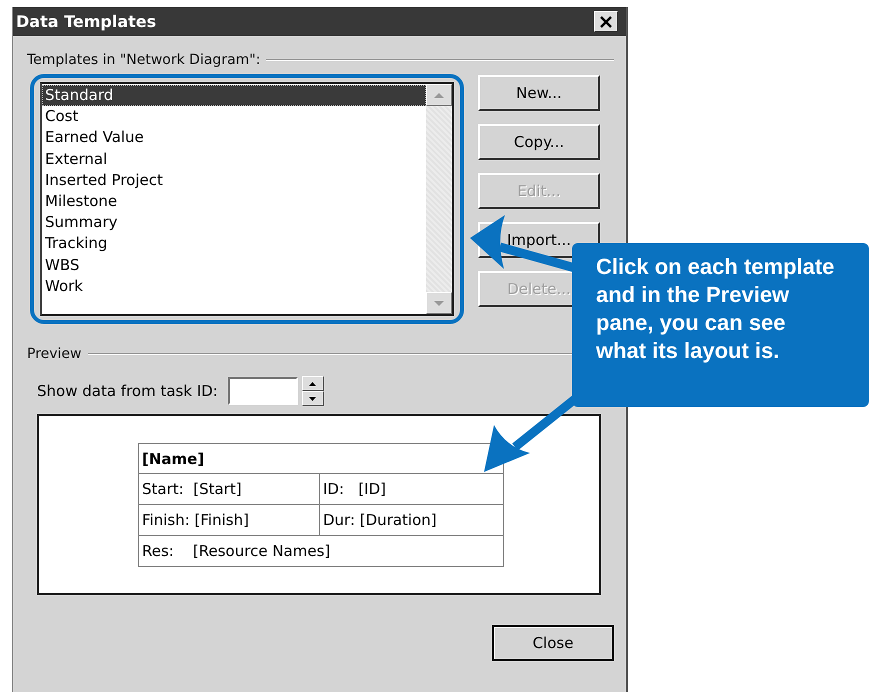 The height and width of the screenshot is (692, 869). What do you see at coordinates (234, 117) in the screenshot?
I see `list-item: Cost` at bounding box center [234, 117].